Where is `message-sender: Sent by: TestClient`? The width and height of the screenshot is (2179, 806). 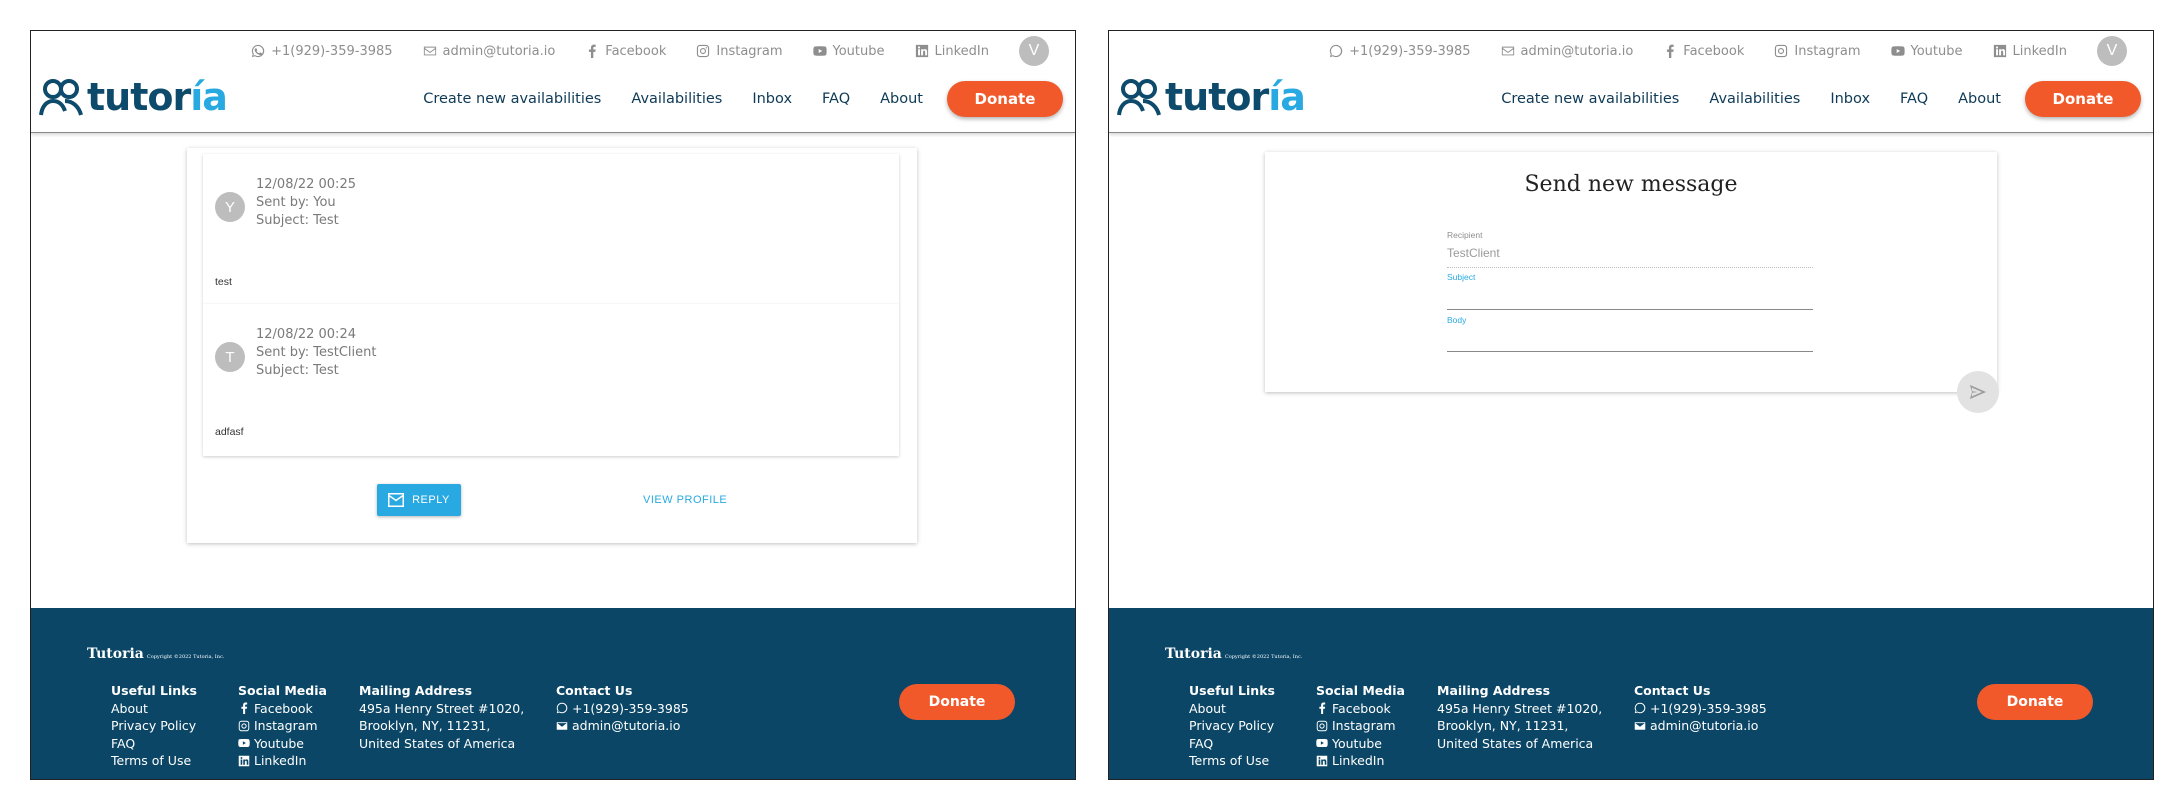 message-sender: Sent by: TestClient is located at coordinates (316, 352).